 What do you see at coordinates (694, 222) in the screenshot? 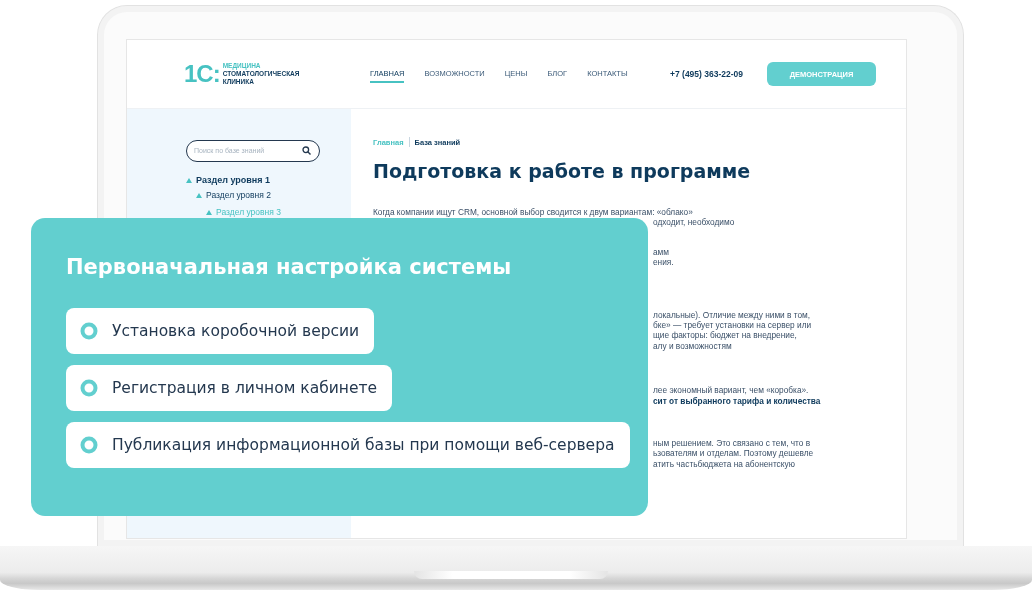
I see `text-line: одходит, необходимо` at bounding box center [694, 222].